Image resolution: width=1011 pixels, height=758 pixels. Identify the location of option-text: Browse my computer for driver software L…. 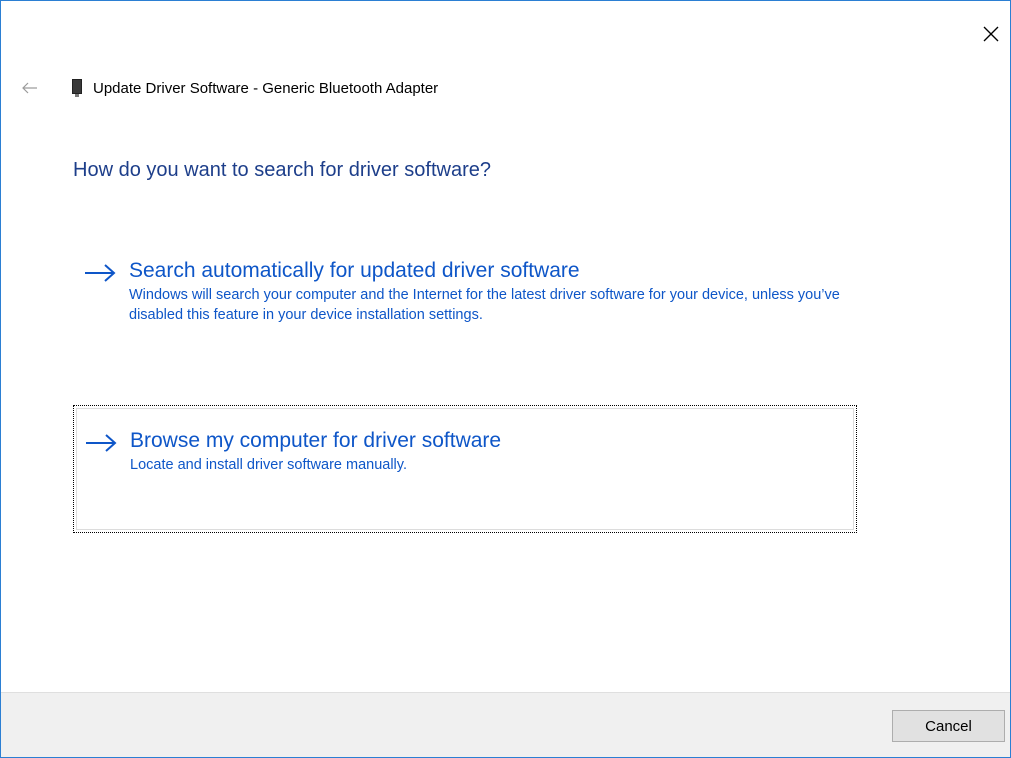
(490, 451).